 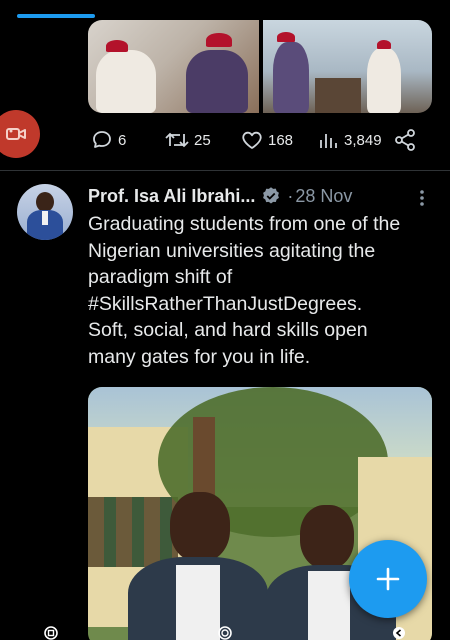 I want to click on reply-icon, so click(x=102, y=139).